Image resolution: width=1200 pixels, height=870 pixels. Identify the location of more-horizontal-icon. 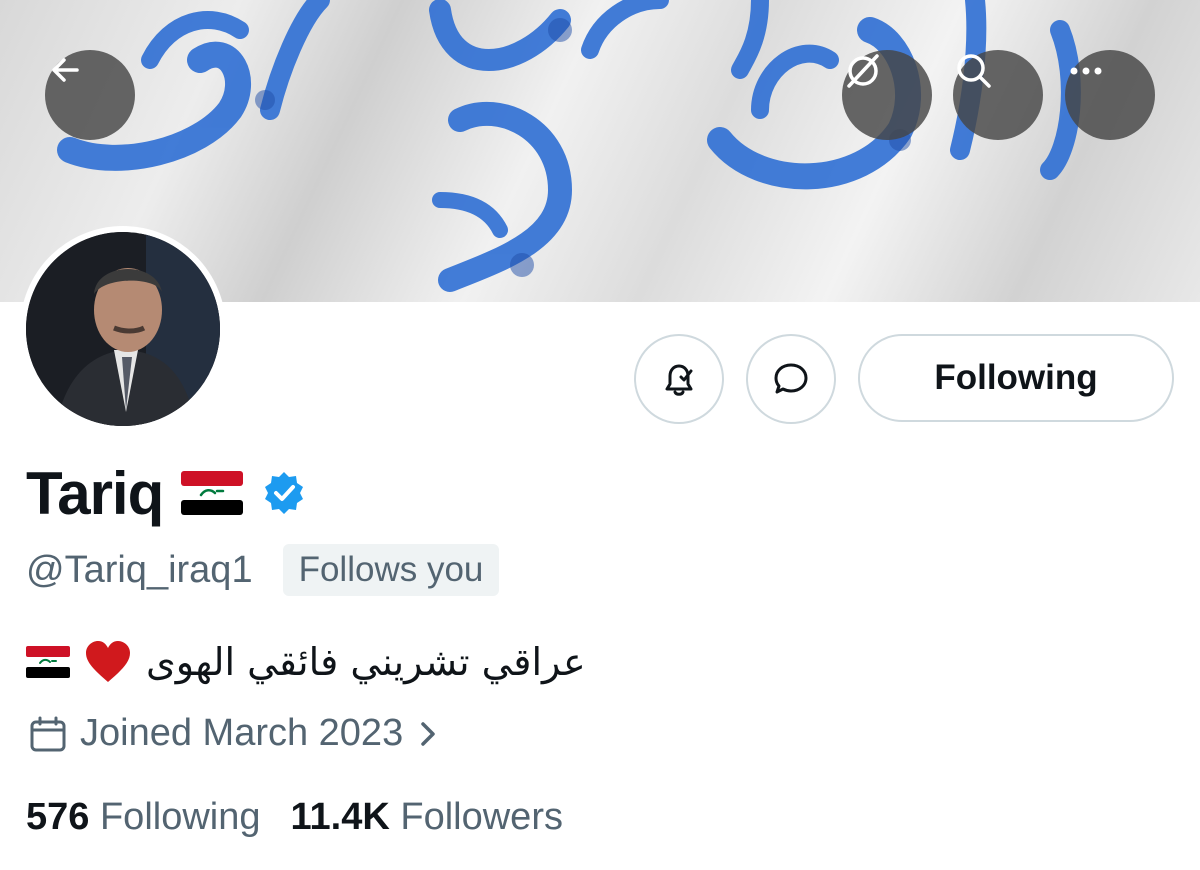
(1086, 71).